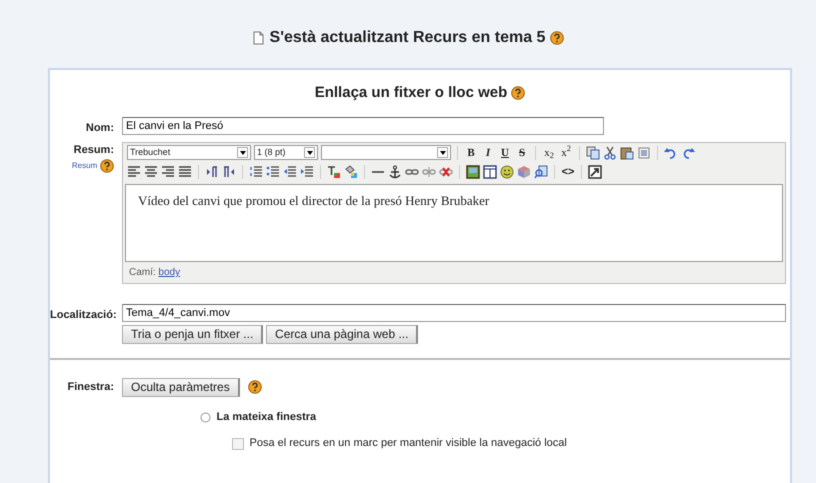  Describe the element at coordinates (593, 153) in the screenshot. I see `copy-icon` at that location.